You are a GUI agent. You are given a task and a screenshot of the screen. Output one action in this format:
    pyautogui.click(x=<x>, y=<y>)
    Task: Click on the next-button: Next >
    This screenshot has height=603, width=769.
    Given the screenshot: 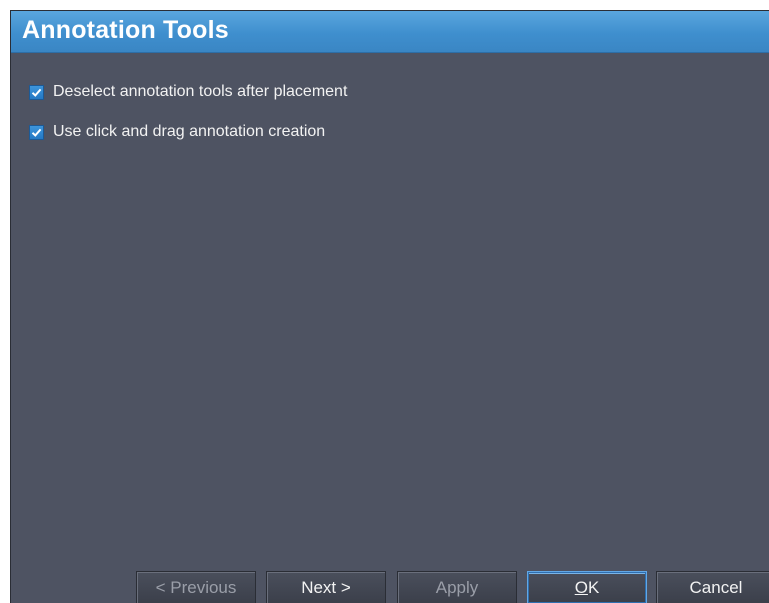 What is the action you would take?
    pyautogui.click(x=326, y=587)
    